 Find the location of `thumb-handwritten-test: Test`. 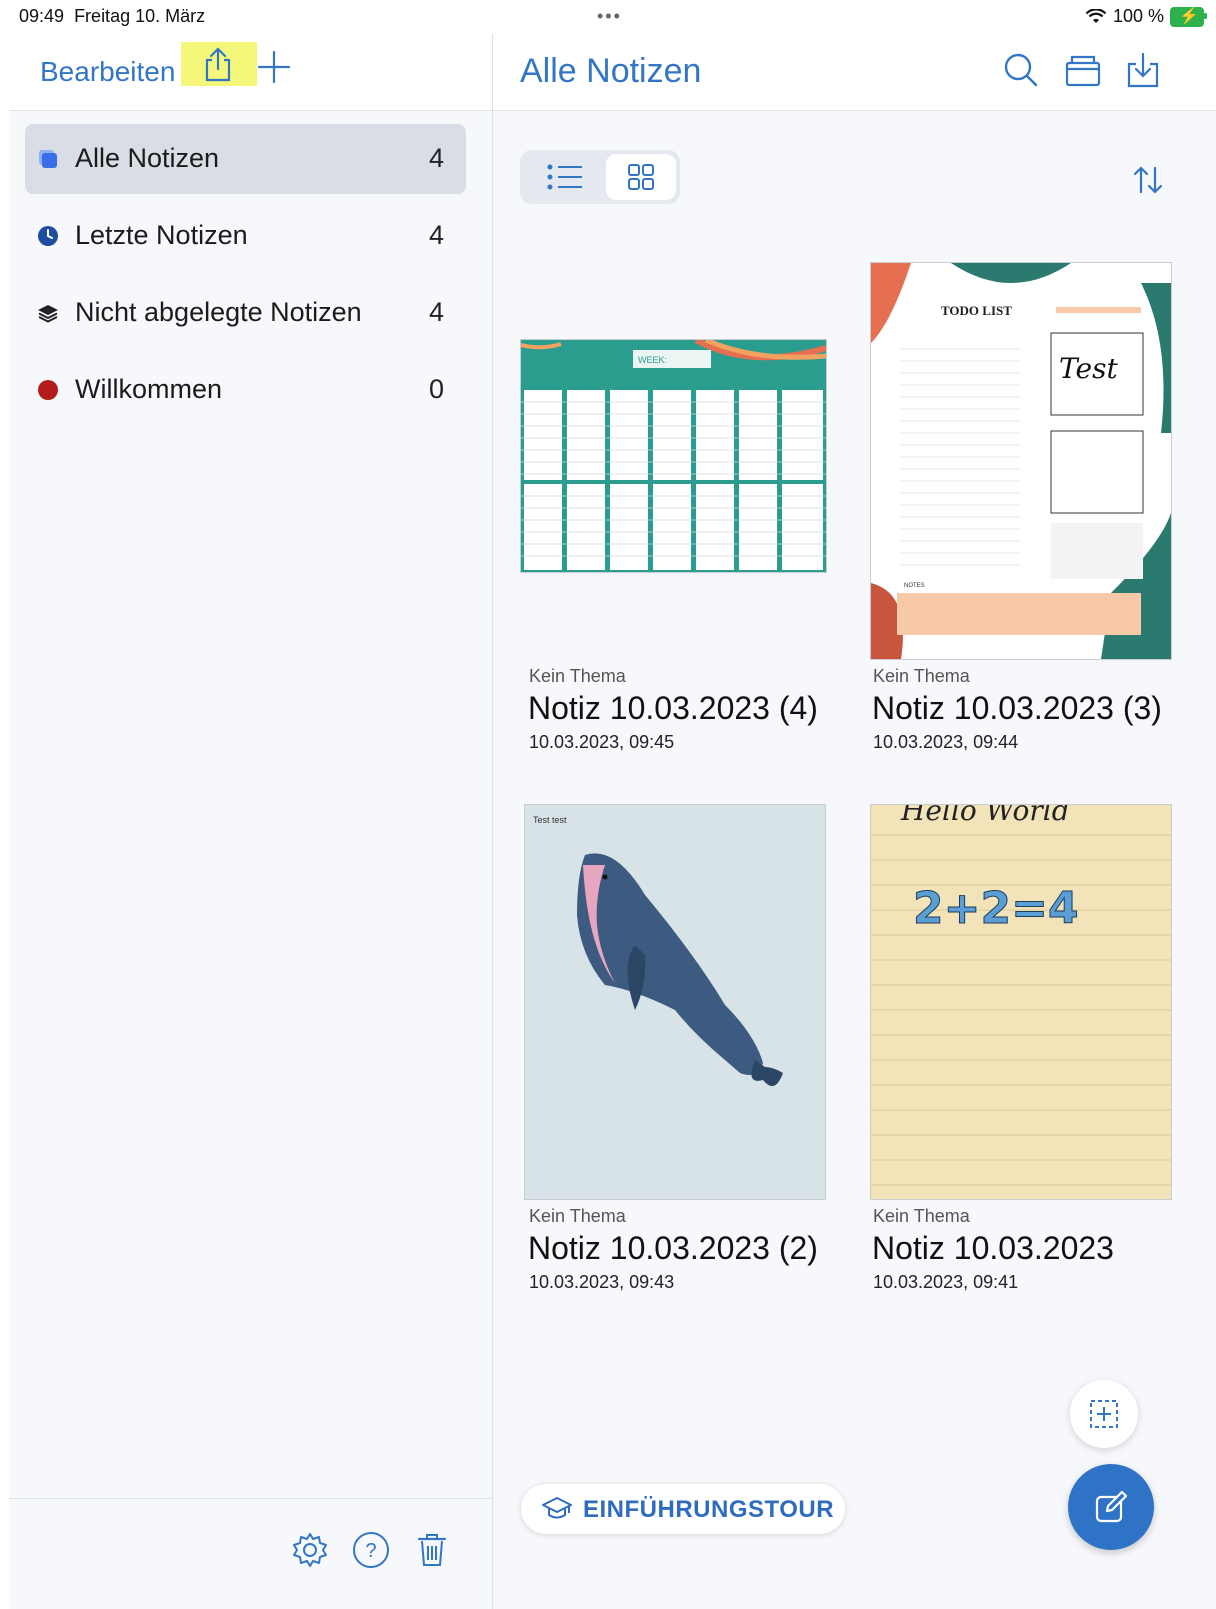

thumb-handwritten-test: Test is located at coordinates (1088, 368).